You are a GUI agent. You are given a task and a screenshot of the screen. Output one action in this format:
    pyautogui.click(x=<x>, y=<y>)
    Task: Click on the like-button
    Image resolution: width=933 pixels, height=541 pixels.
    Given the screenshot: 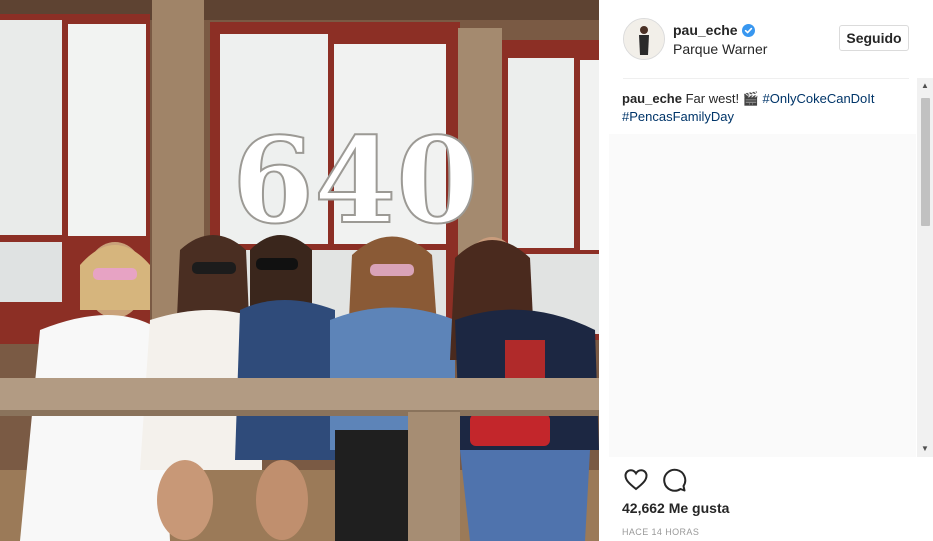 What is the action you would take?
    pyautogui.click(x=636, y=480)
    